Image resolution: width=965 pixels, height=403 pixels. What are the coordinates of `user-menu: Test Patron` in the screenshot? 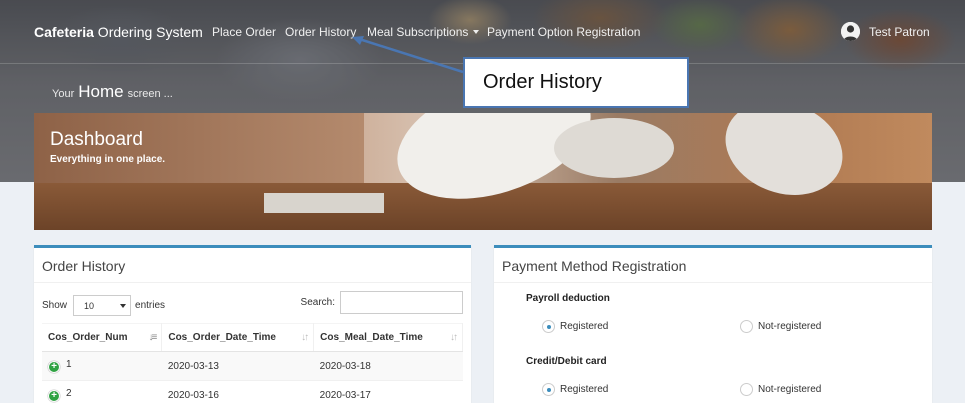 It's located at (885, 31).